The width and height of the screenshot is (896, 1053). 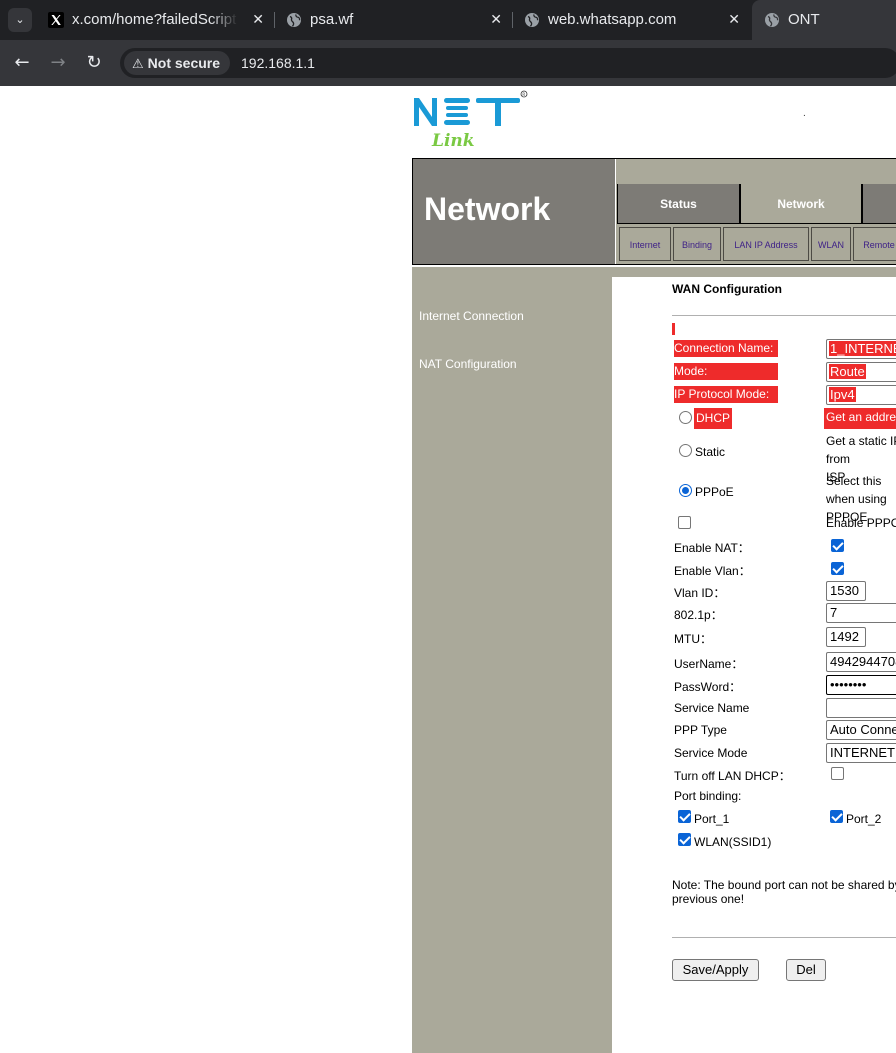 What do you see at coordinates (20, 20) in the screenshot?
I see `tab-search-menu-button: ⌄` at bounding box center [20, 20].